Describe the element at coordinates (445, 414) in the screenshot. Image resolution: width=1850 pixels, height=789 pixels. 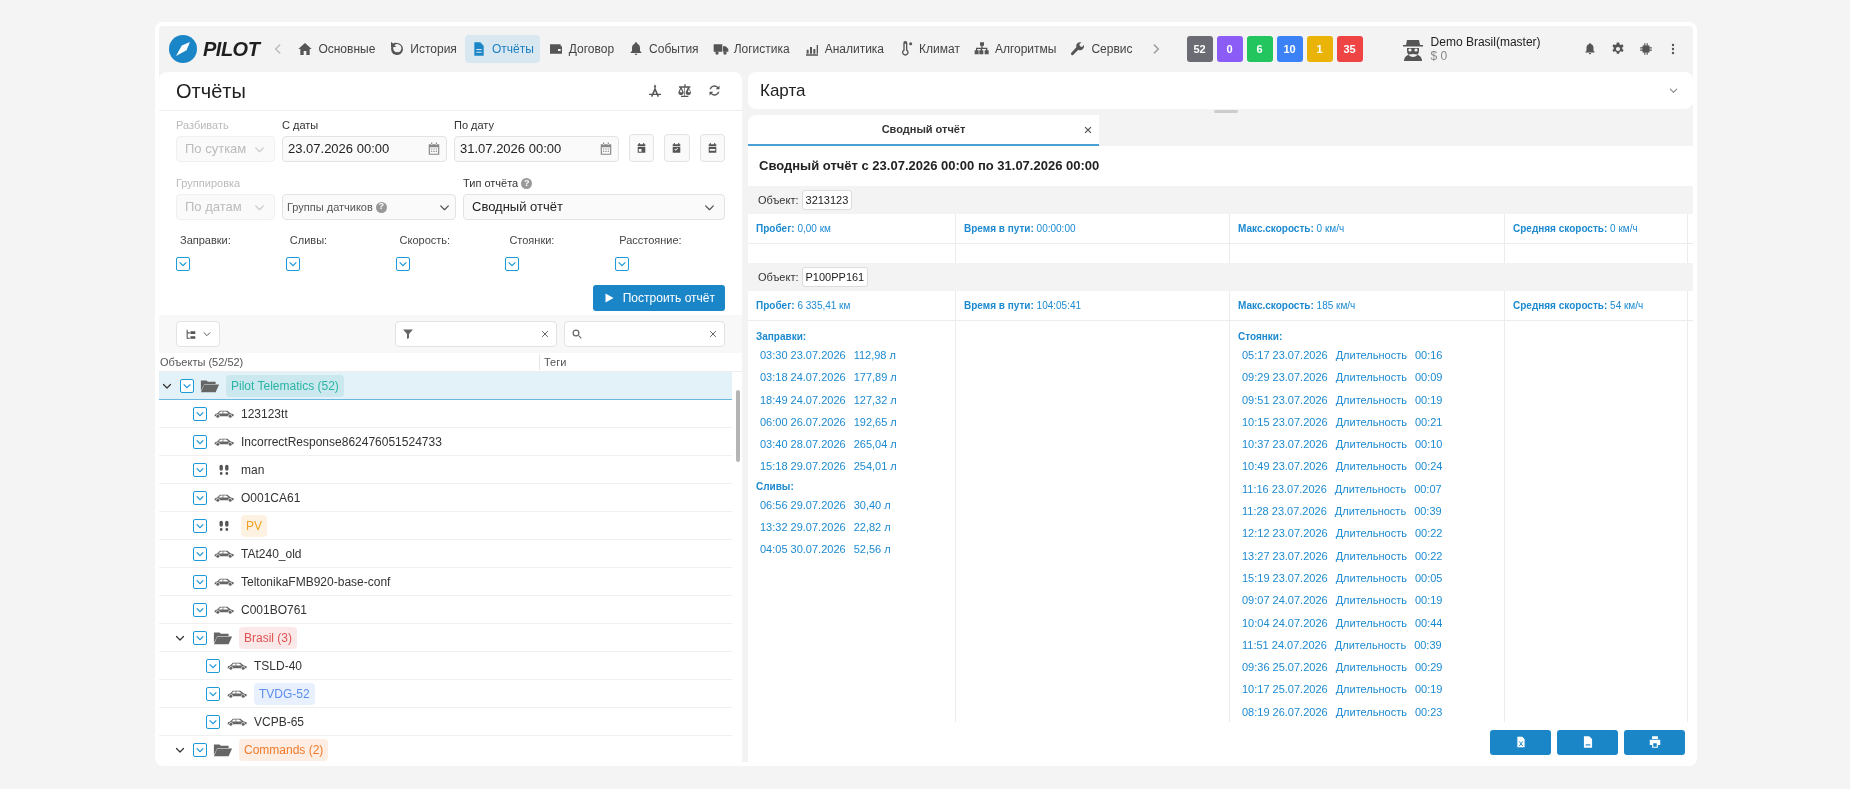
I see `tree-row: 123123tt` at that location.